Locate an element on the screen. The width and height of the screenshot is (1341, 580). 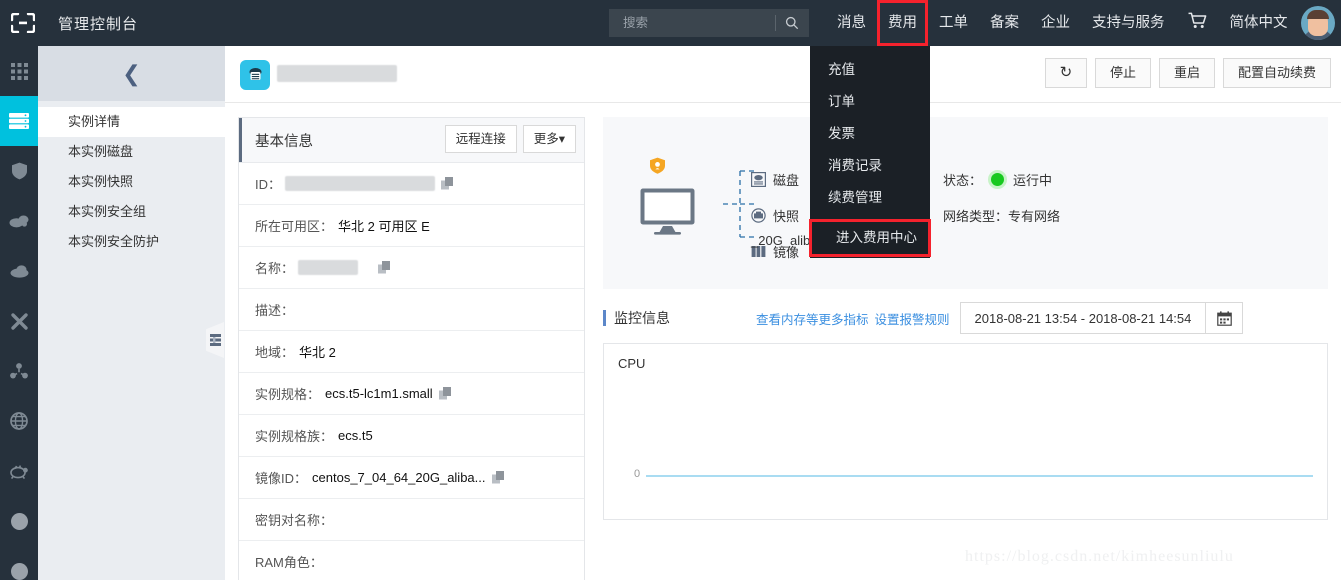
search-box is located at coordinates (709, 23).